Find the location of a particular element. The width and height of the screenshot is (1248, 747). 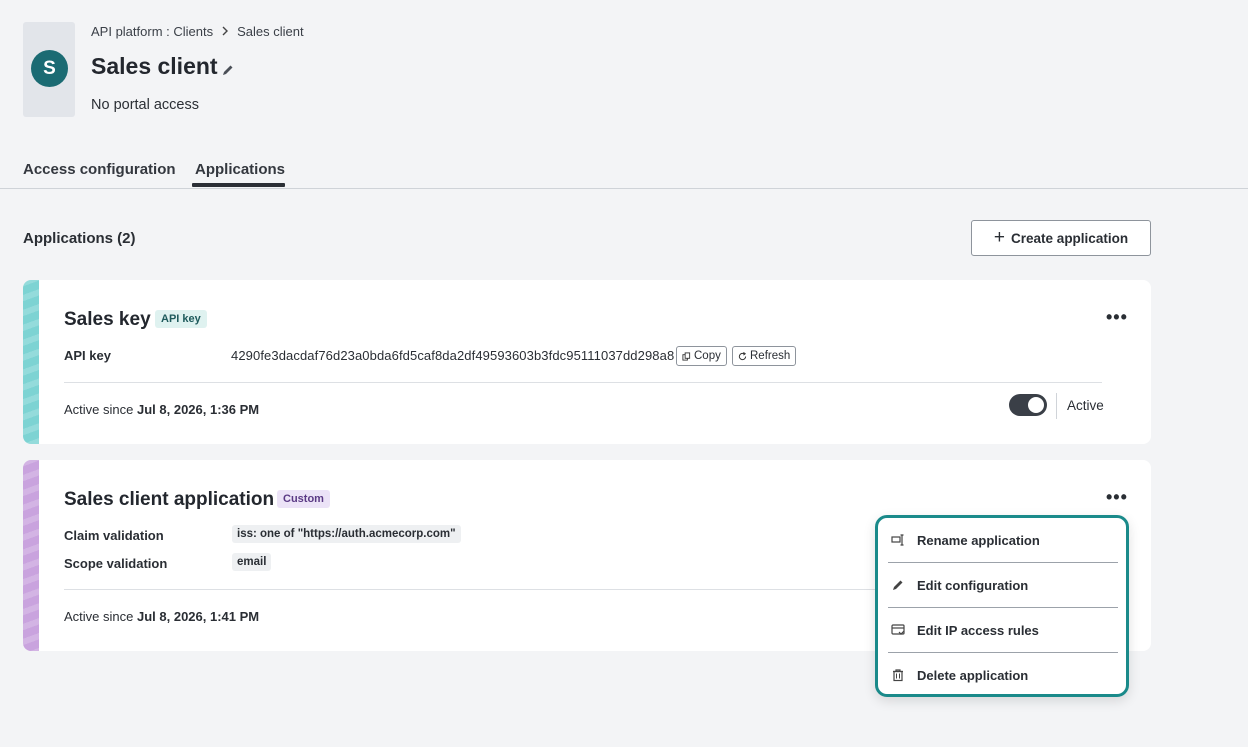

menu-item-rename-application: Rename application is located at coordinates (1002, 540).